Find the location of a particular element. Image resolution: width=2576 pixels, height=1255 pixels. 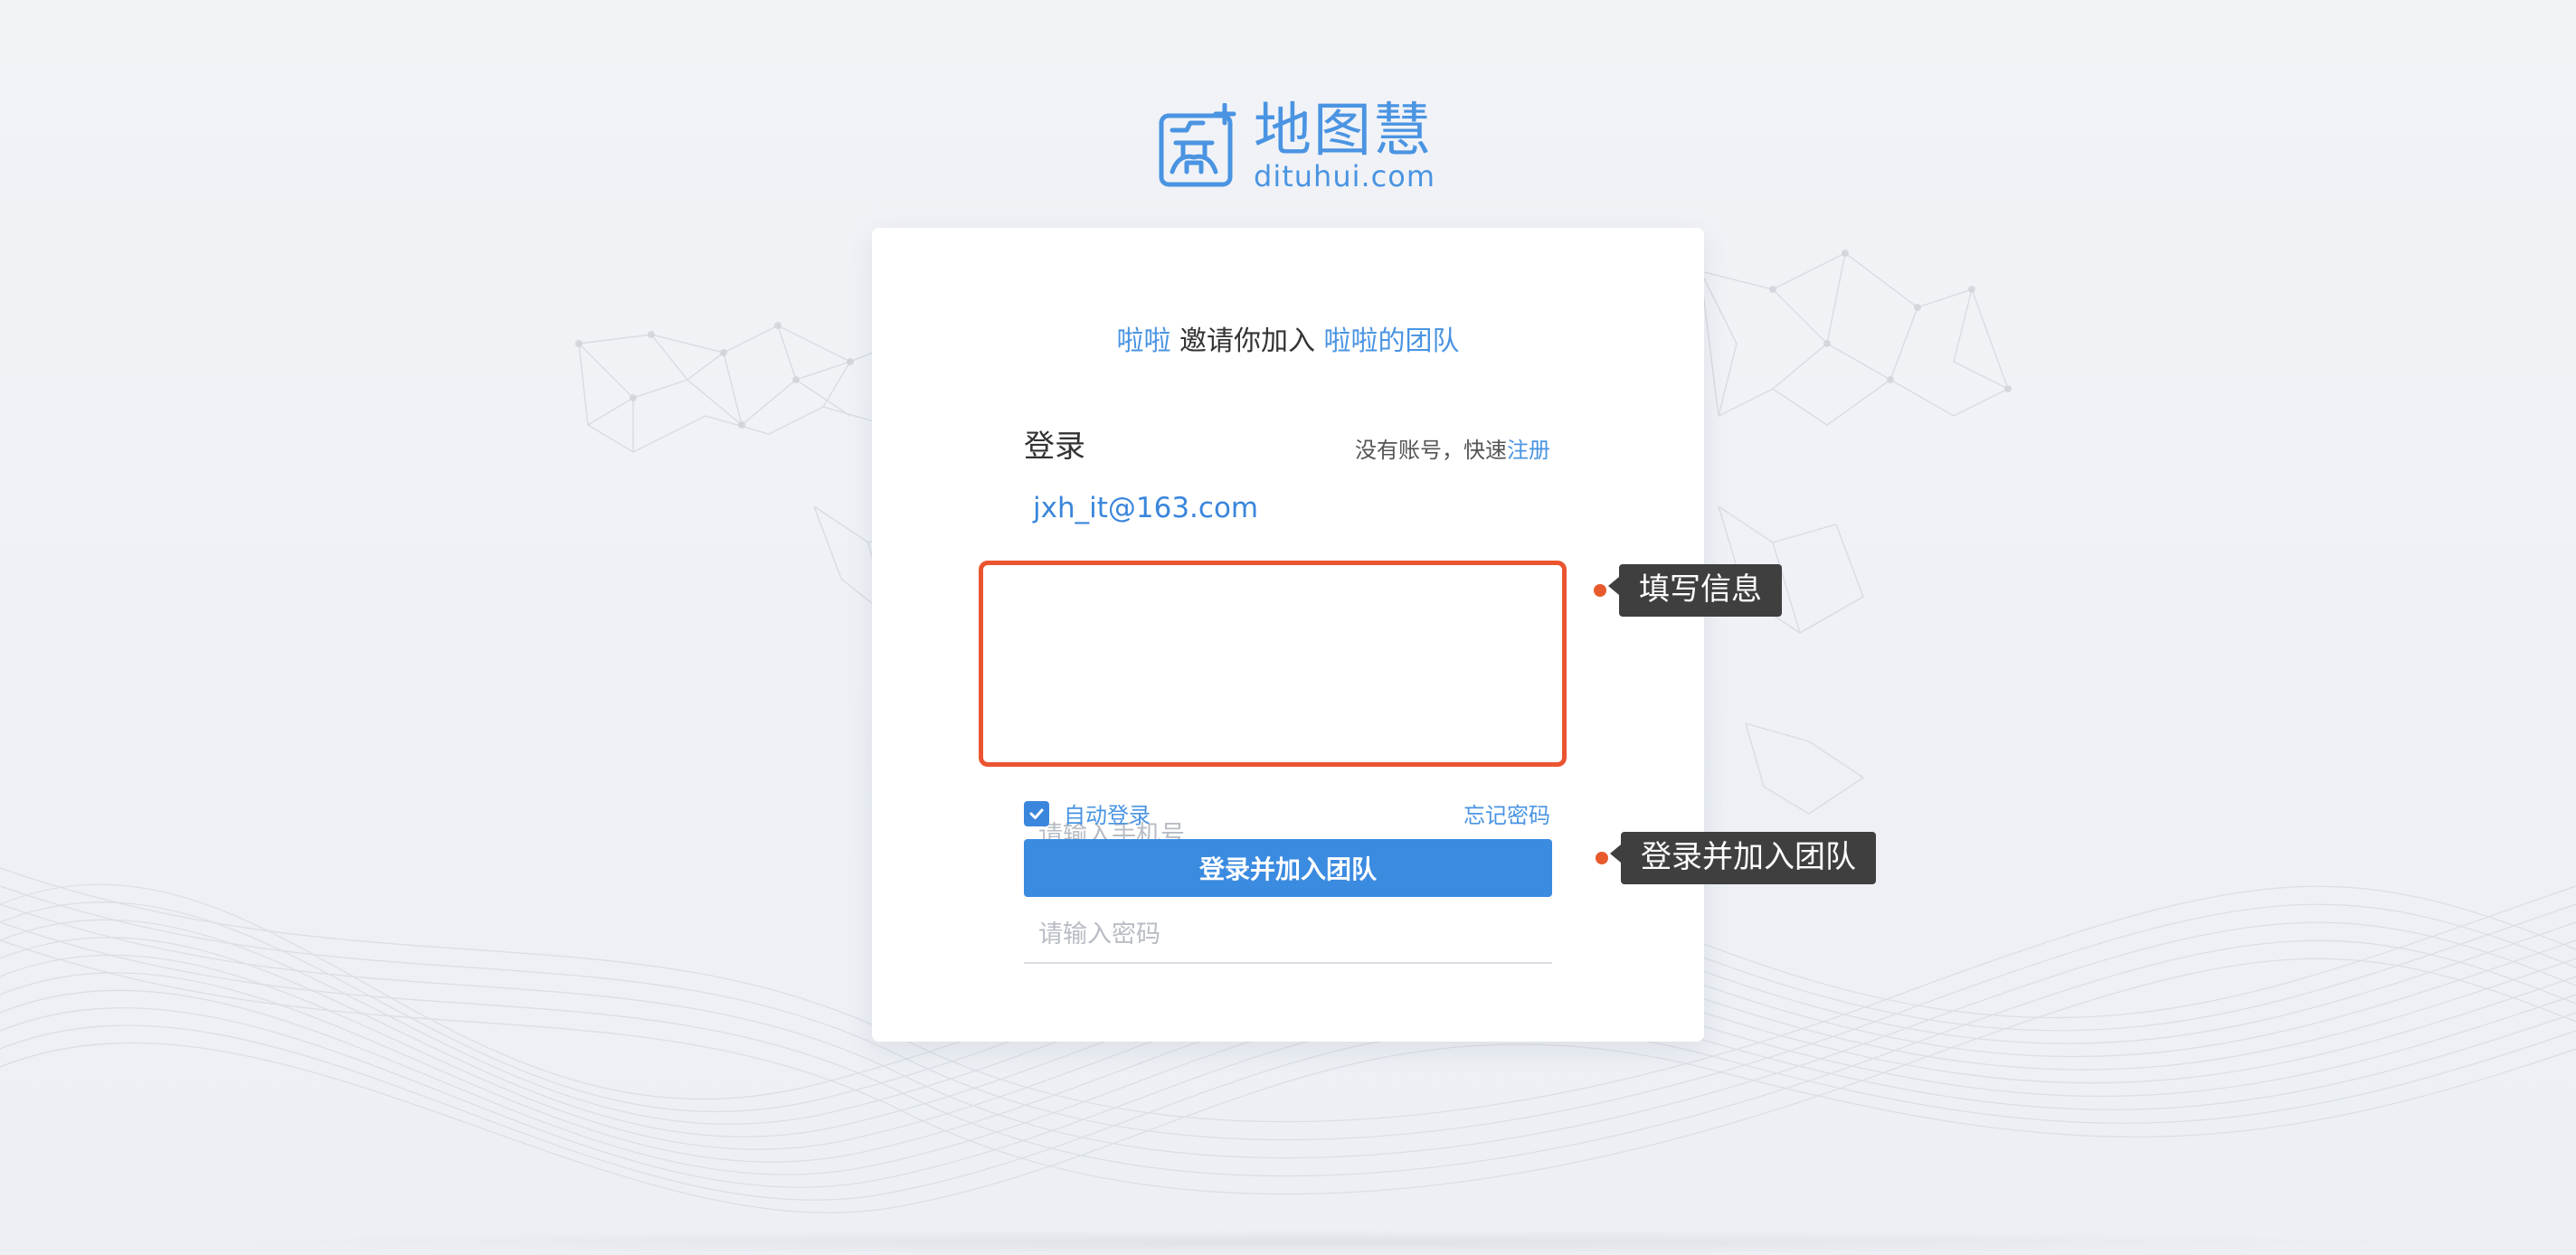

logo-text: 地图慧 dituhui.com is located at coordinates (1344, 147).